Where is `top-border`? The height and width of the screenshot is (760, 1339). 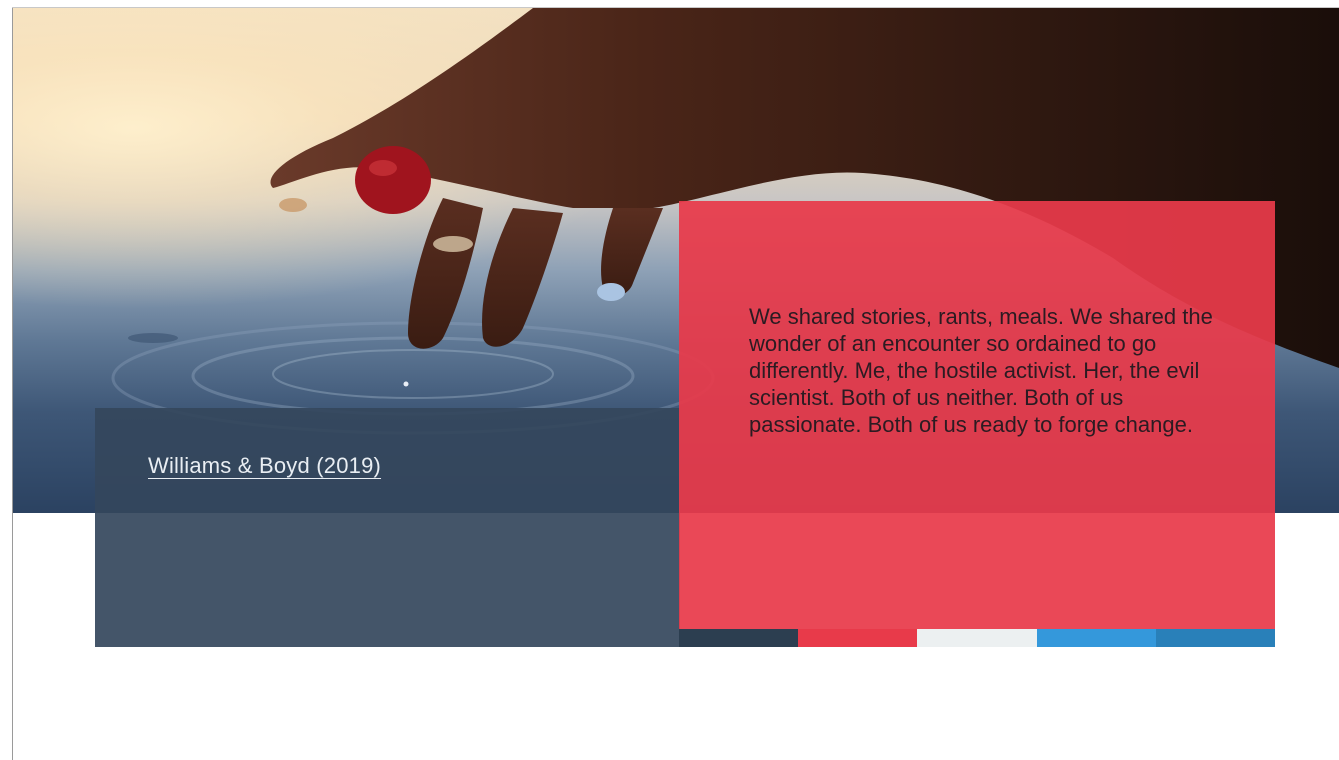
top-border is located at coordinates (675, 7).